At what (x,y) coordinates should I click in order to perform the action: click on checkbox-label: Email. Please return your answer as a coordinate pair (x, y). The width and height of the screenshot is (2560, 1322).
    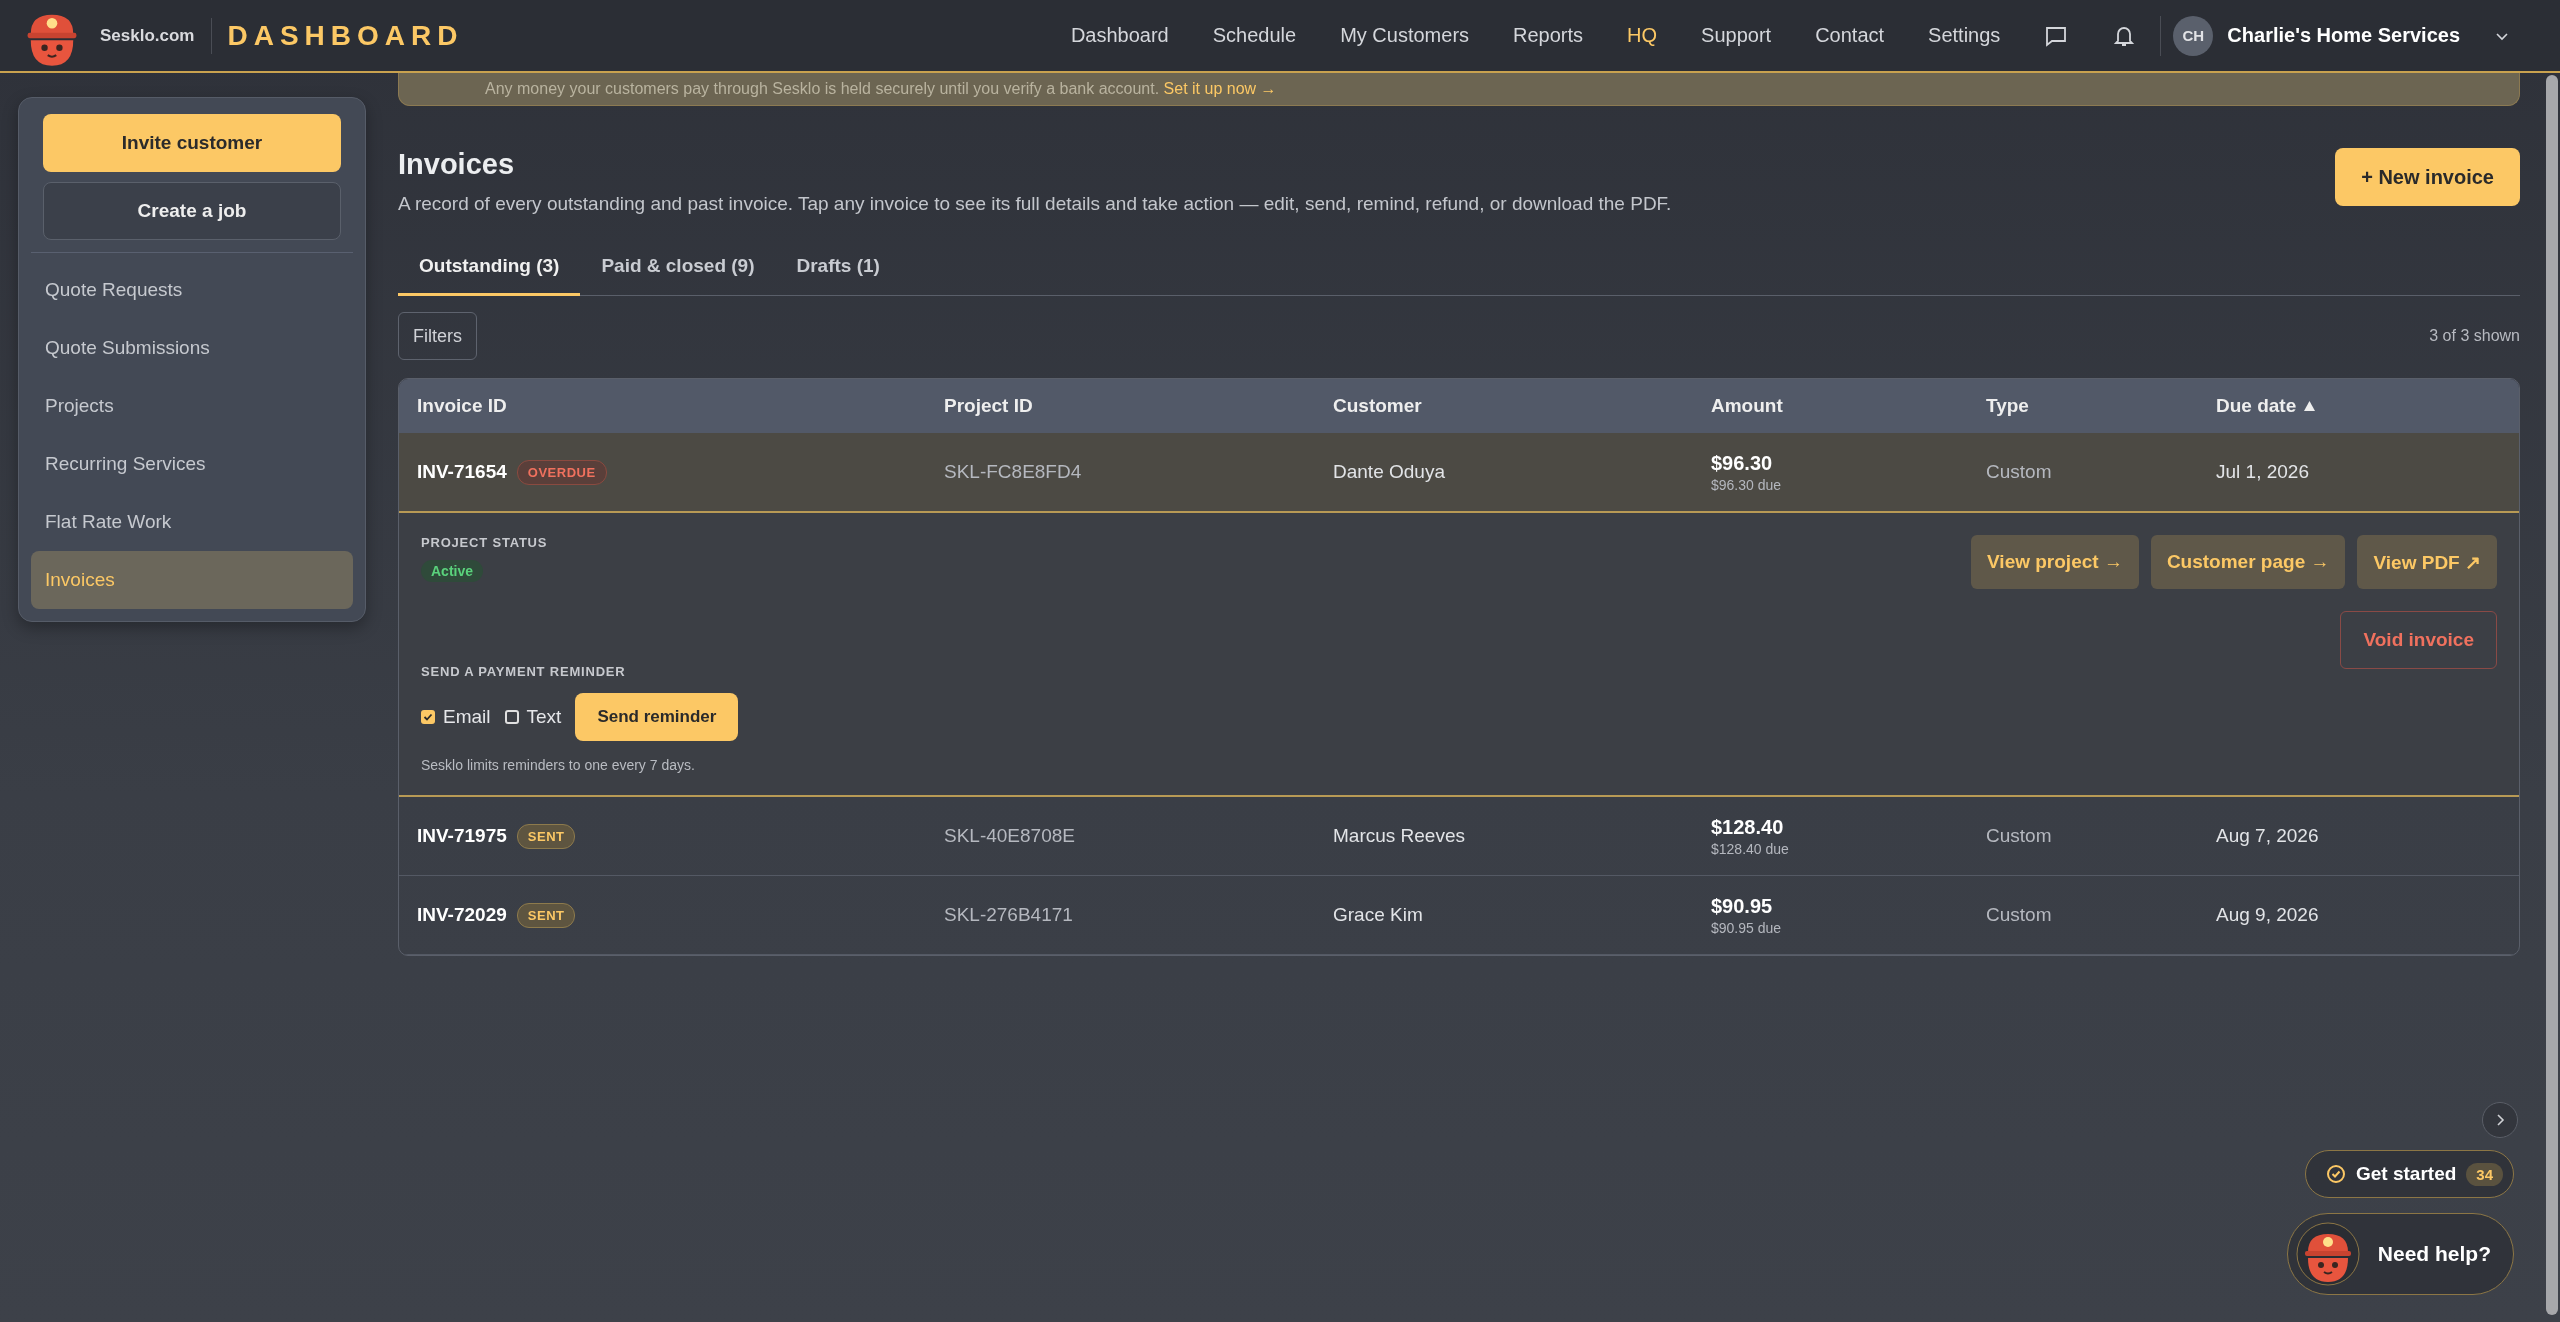
    Looking at the image, I should click on (467, 717).